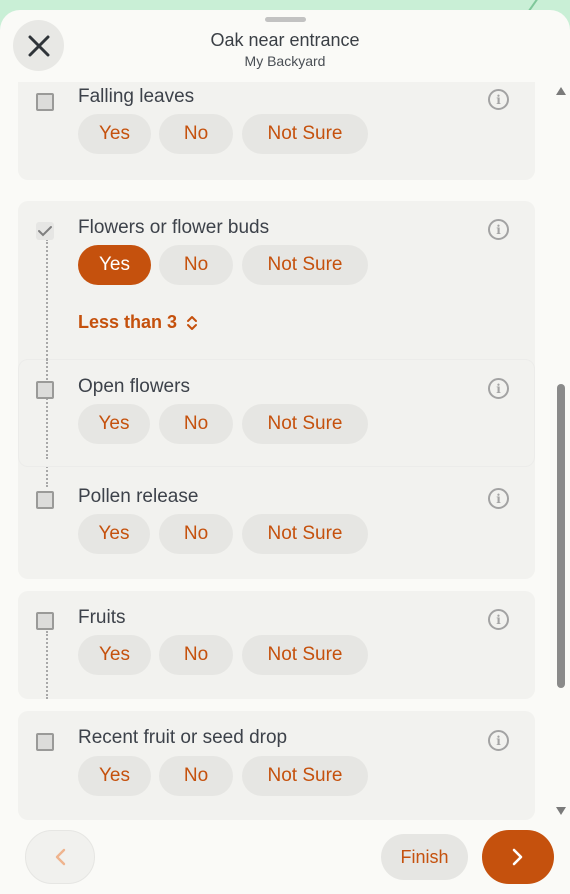 The height and width of the screenshot is (894, 570). Describe the element at coordinates (424, 857) in the screenshot. I see `finish-button: Finish` at that location.